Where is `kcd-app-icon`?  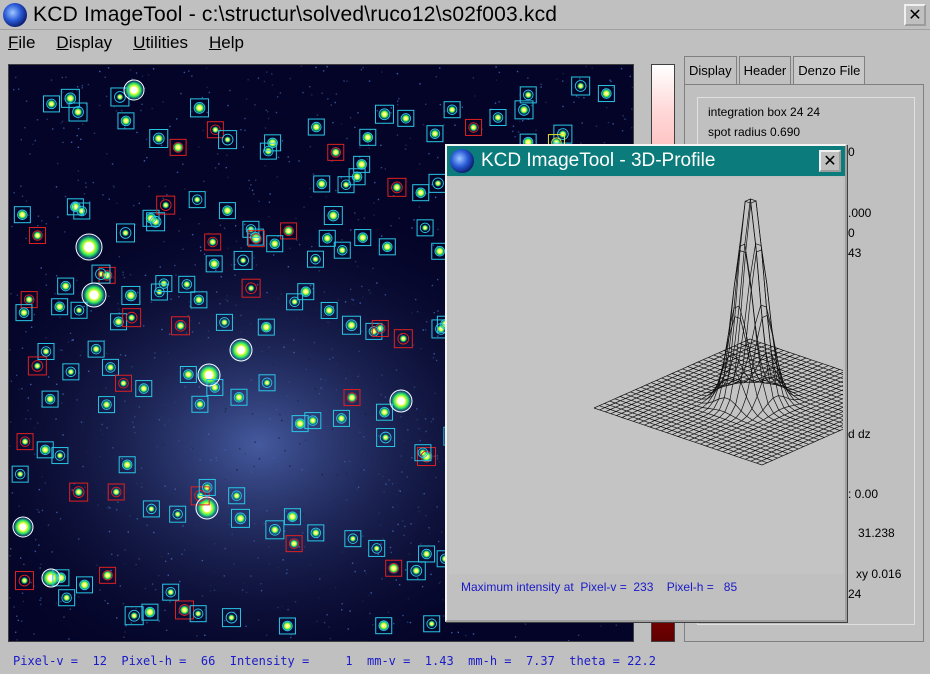
kcd-app-icon is located at coordinates (15, 14).